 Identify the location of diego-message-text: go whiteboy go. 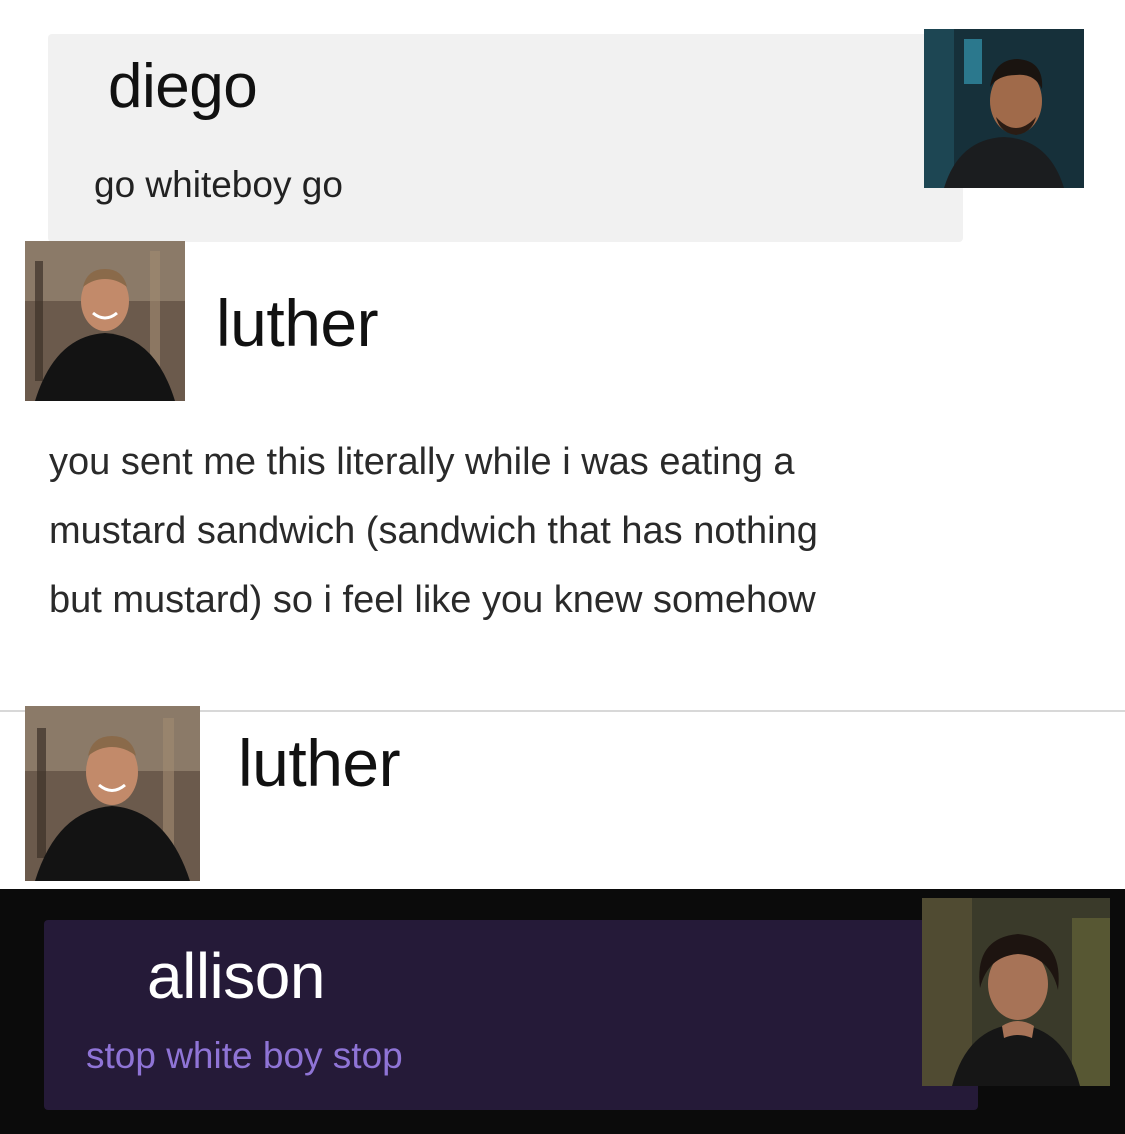
(218, 184).